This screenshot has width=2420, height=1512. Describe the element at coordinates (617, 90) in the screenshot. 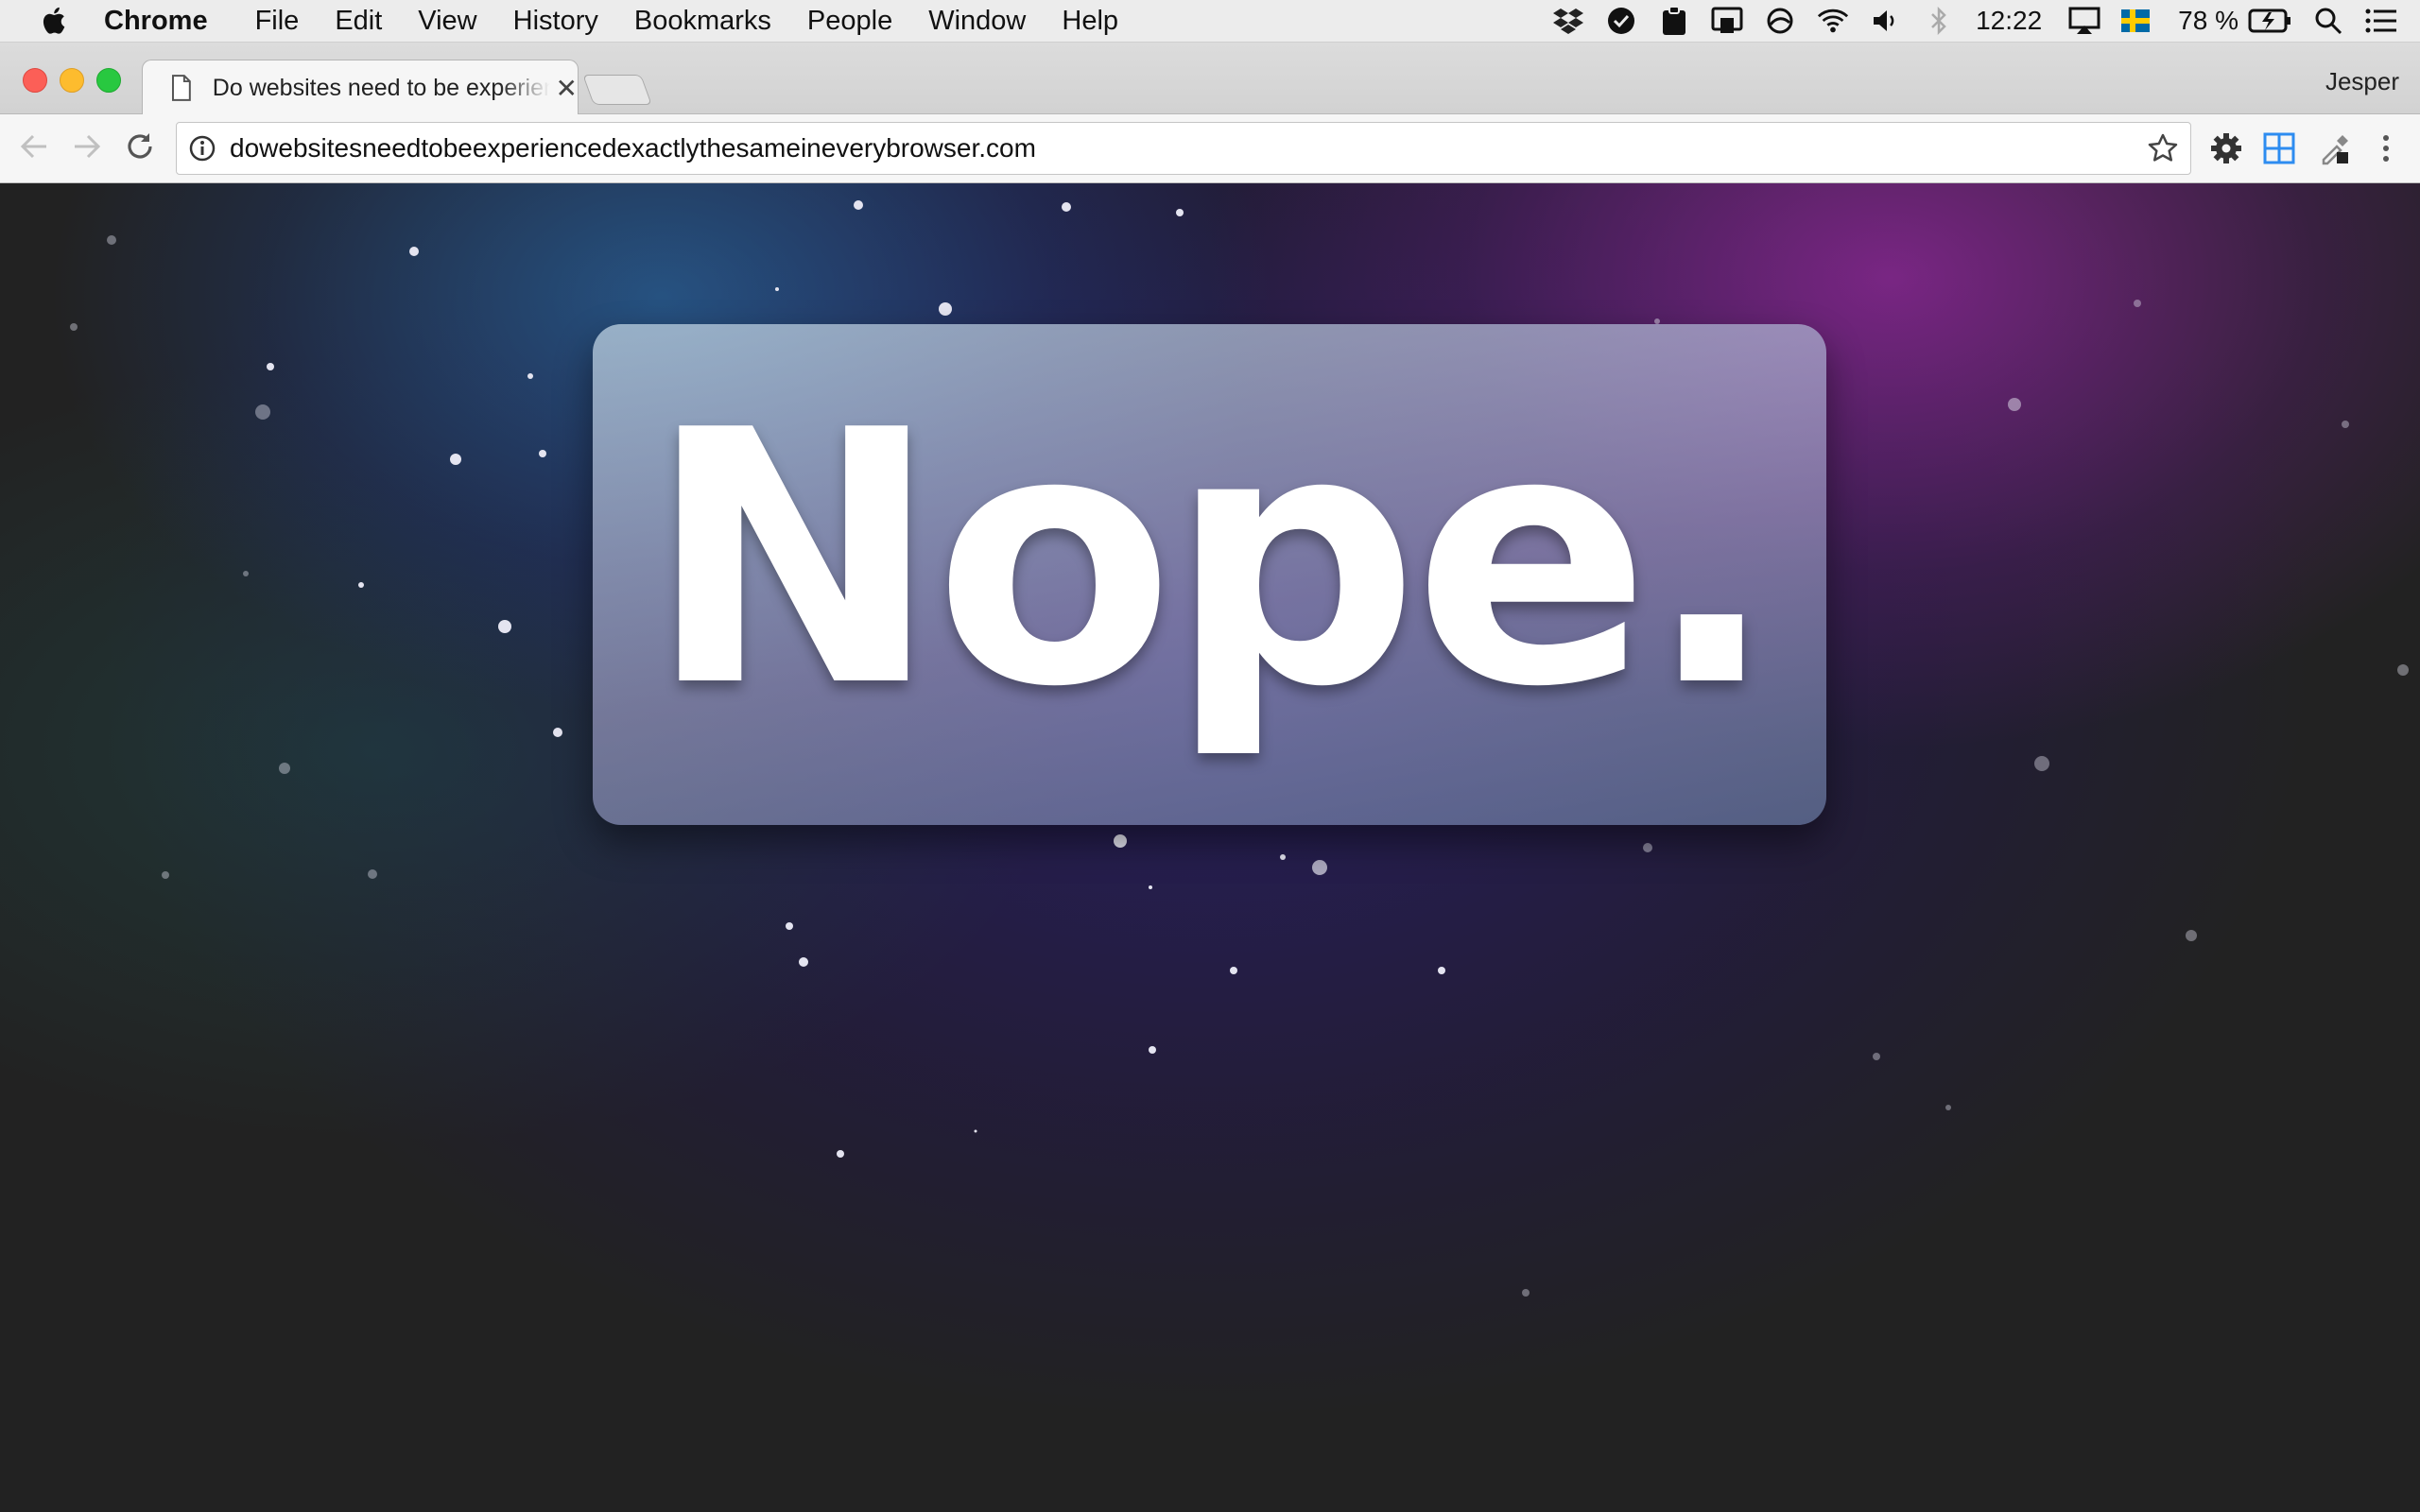

I see `new-tab-button` at that location.